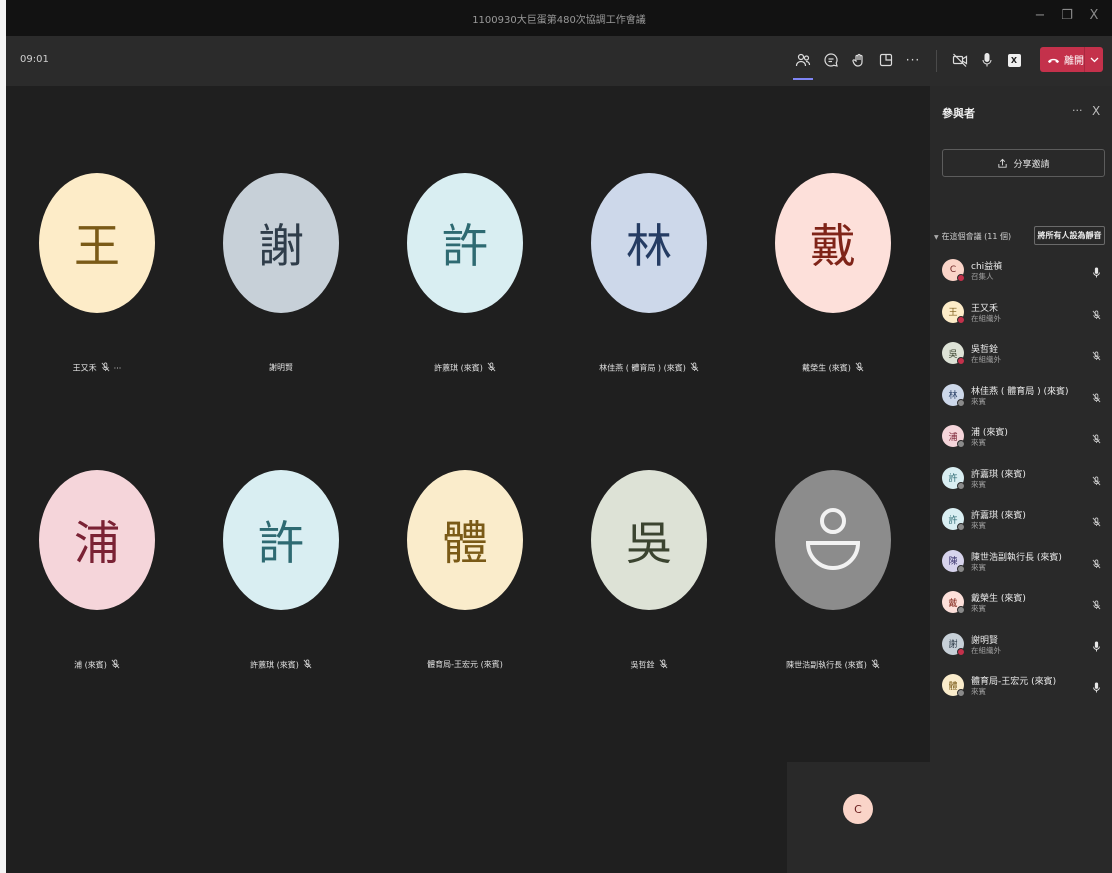 This screenshot has height=873, width=1112. Describe the element at coordinates (1096, 111) in the screenshot. I see `panel-close-button: X` at that location.